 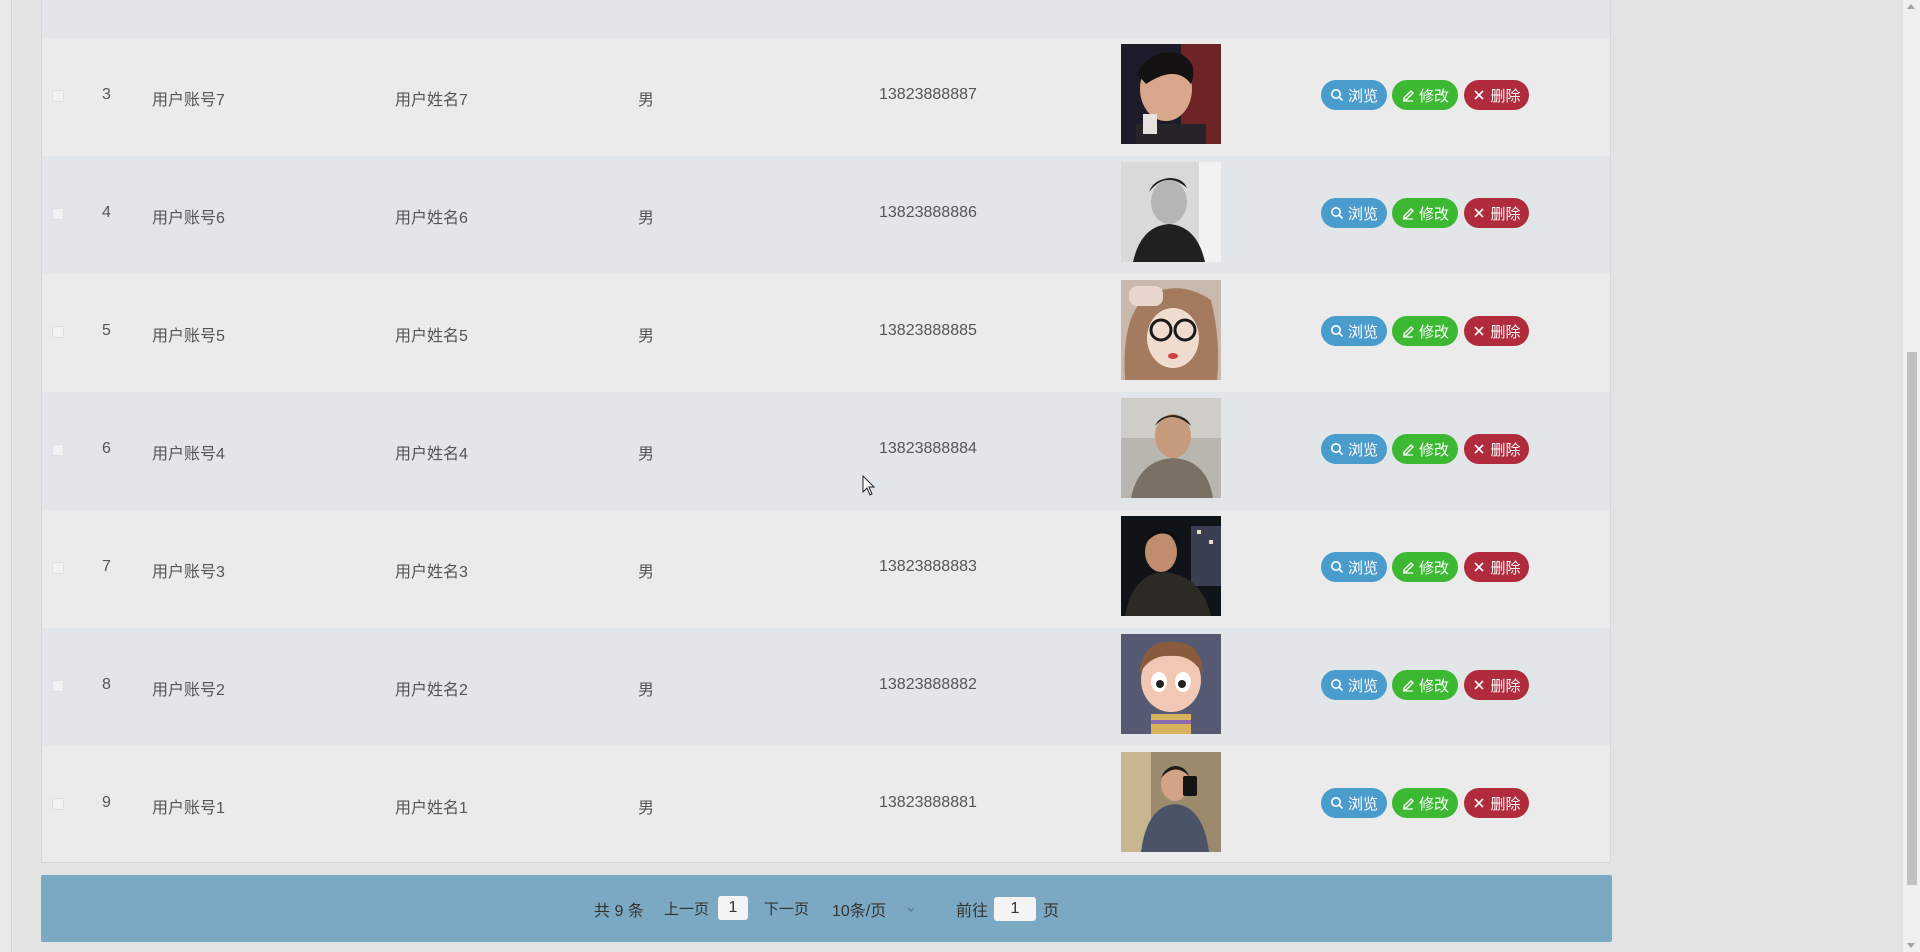 What do you see at coordinates (928, 94) in the screenshot?
I see `user-phone: 13823888887` at bounding box center [928, 94].